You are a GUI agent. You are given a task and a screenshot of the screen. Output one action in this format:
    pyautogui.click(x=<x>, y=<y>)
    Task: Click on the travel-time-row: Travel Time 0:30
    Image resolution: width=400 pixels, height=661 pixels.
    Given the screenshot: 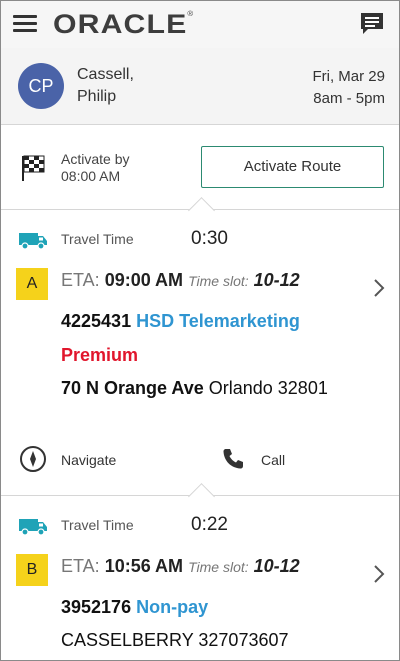 What is the action you would take?
    pyautogui.click(x=200, y=240)
    